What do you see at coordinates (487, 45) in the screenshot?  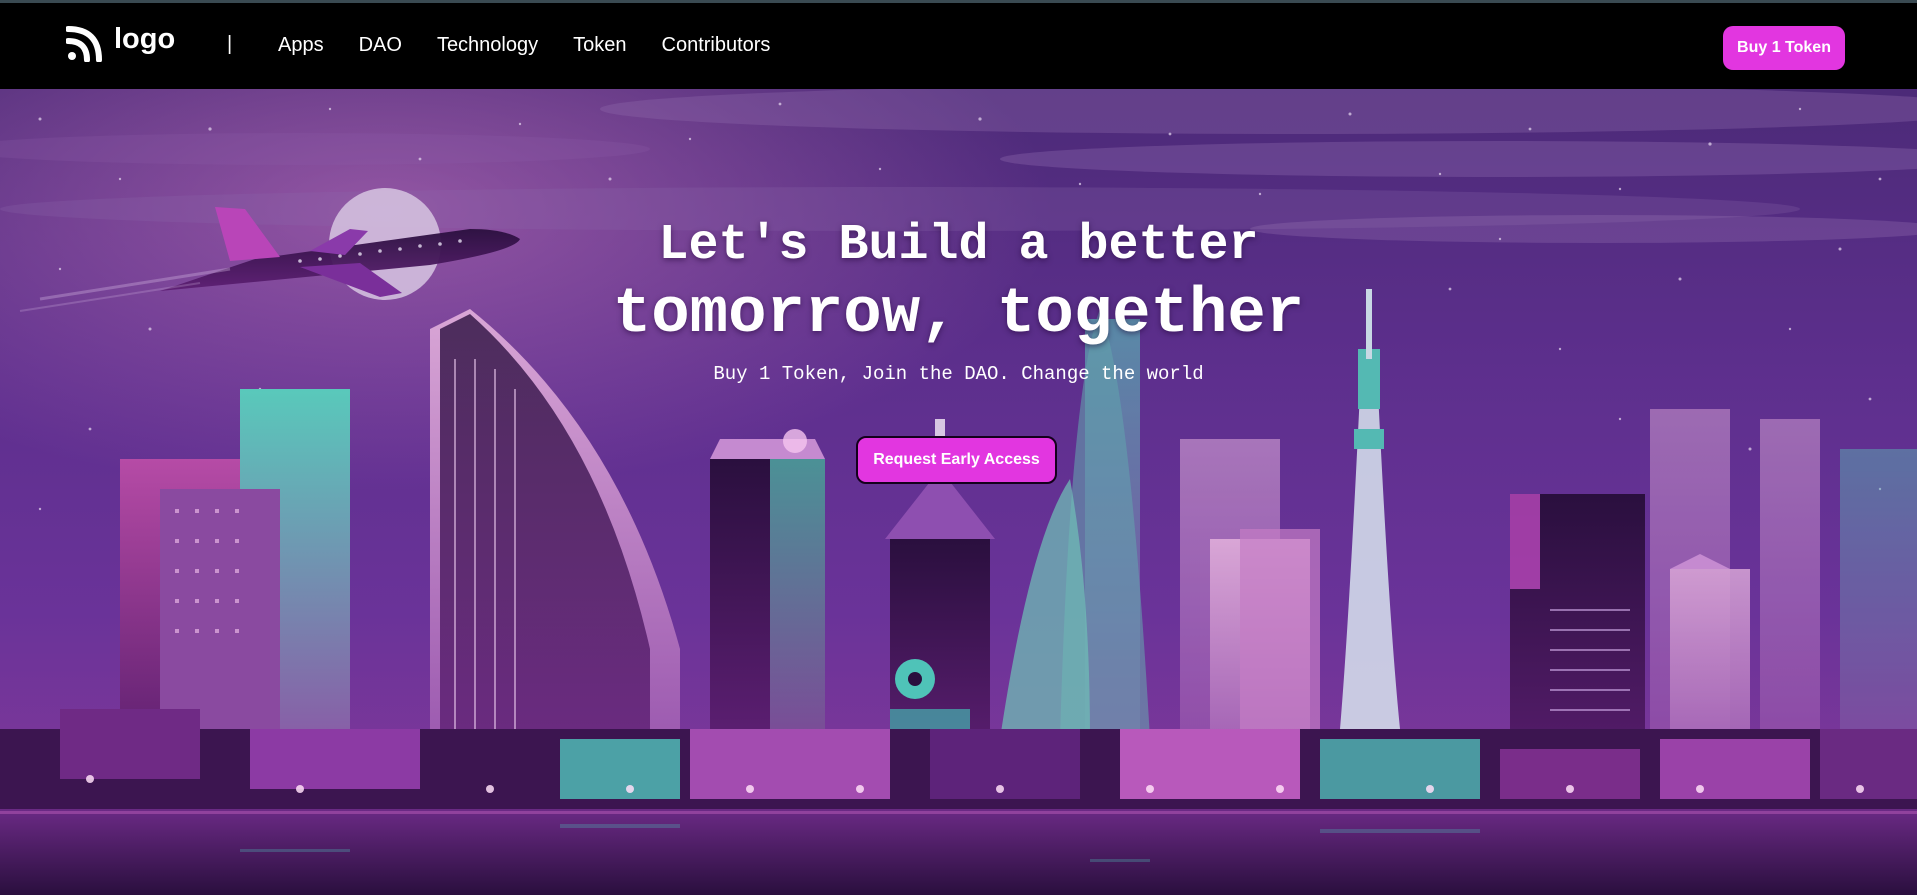 I see `nav-link-technology: Technology` at bounding box center [487, 45].